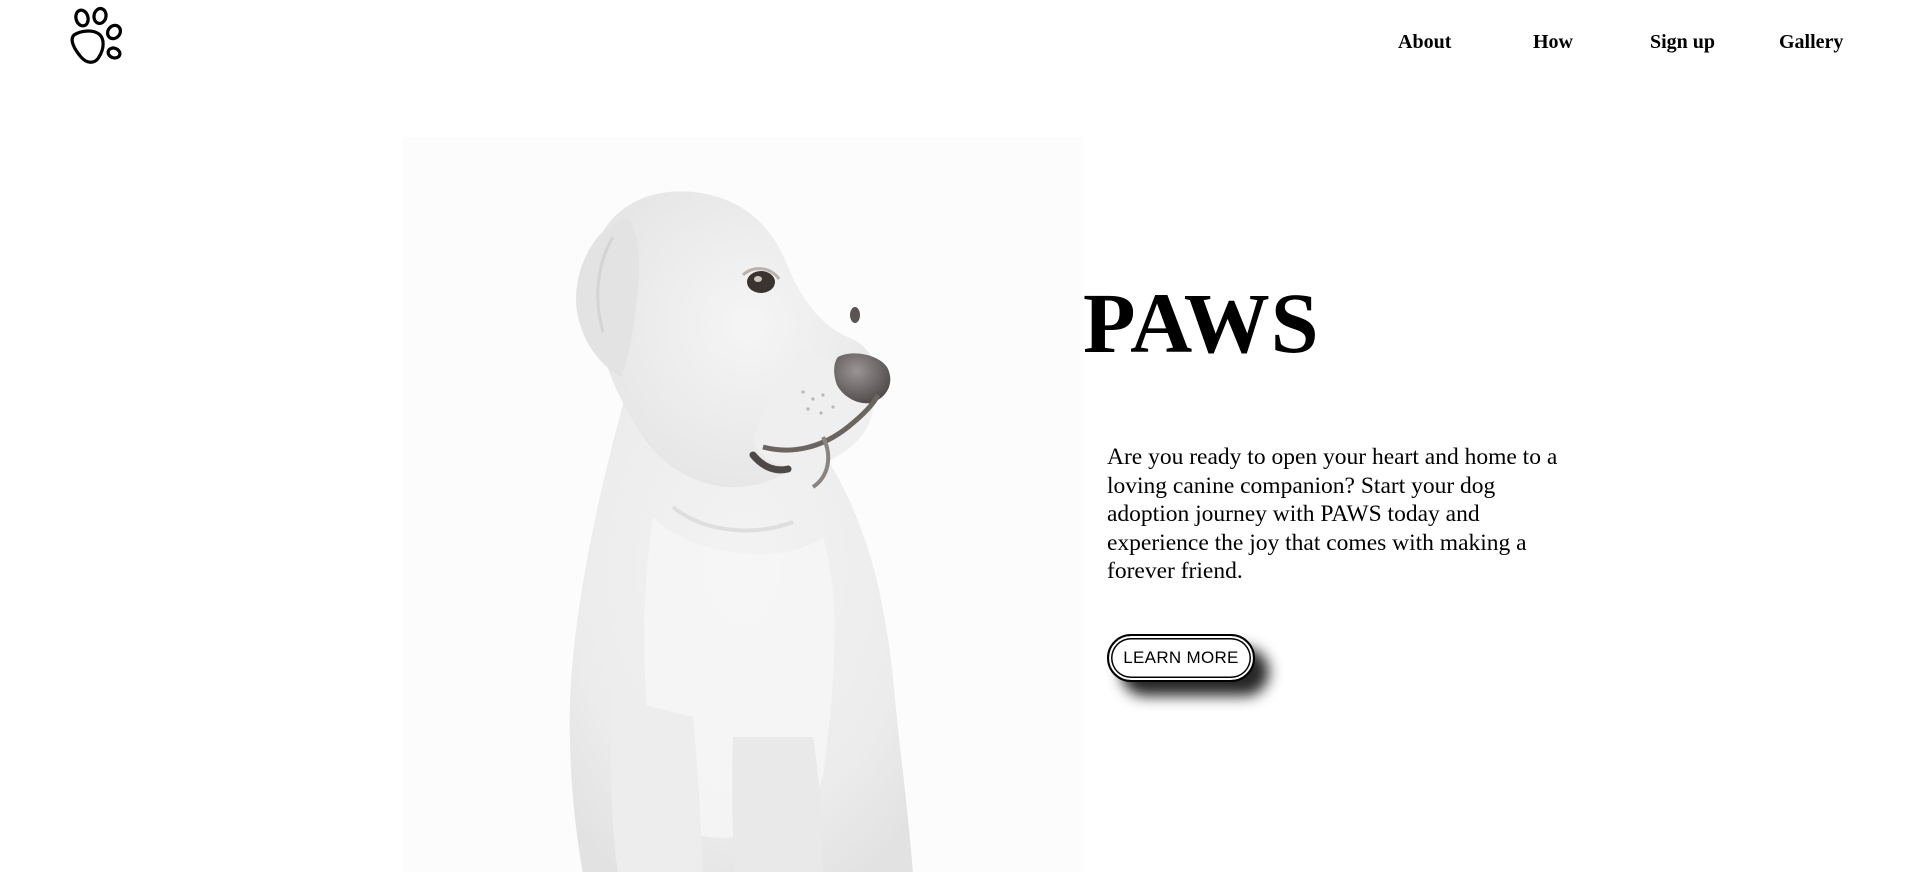 The height and width of the screenshot is (872, 1919). Describe the element at coordinates (1682, 42) in the screenshot. I see `nav-sign-up: Sign up` at that location.